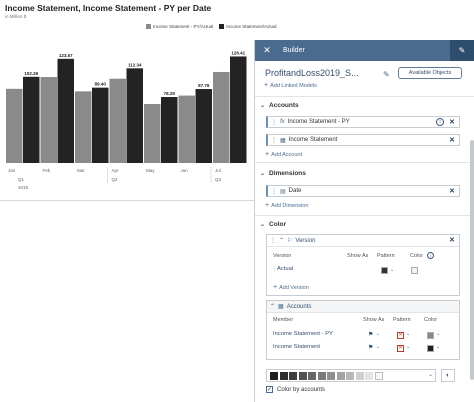 The image size is (474, 402). I want to click on add-dimension-link: + Add Dimension, so click(286, 205).